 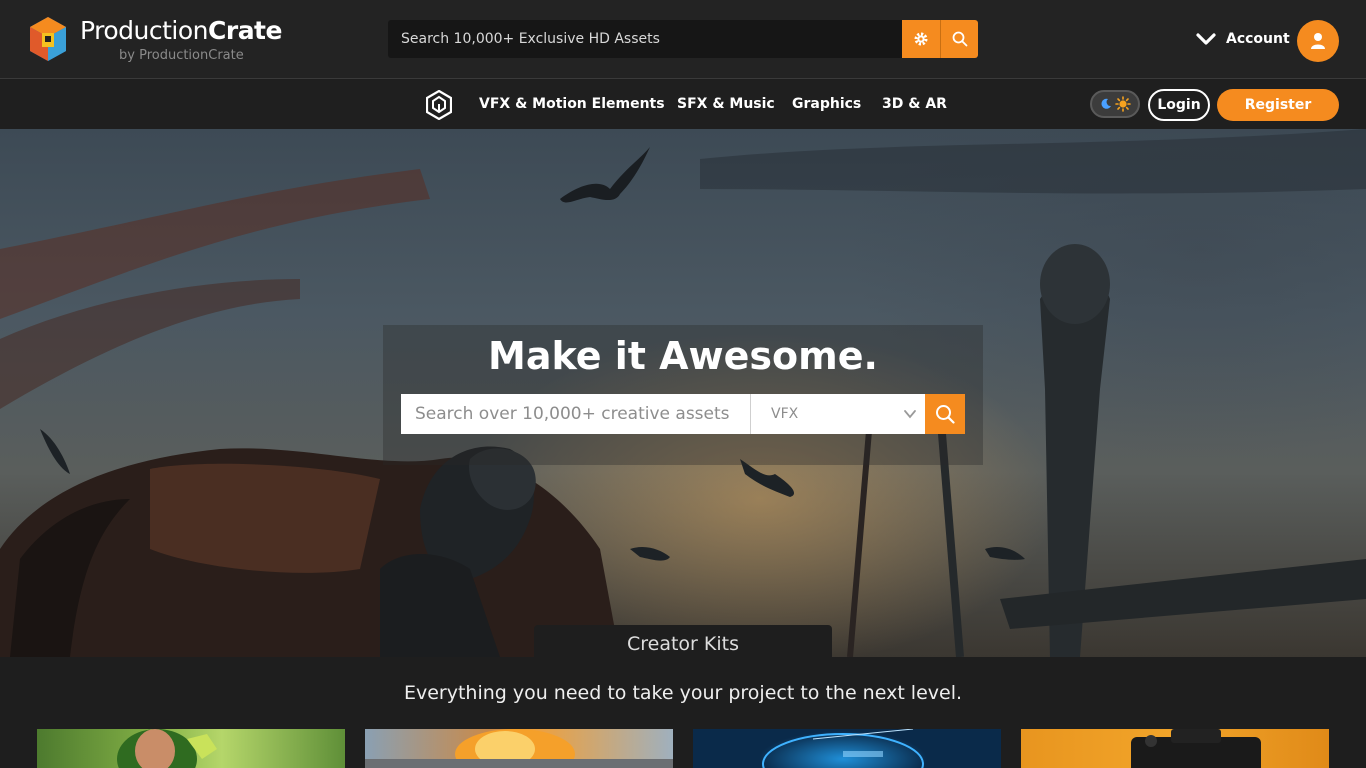 What do you see at coordinates (683, 356) in the screenshot?
I see `hero-title: Make it Awesome.` at bounding box center [683, 356].